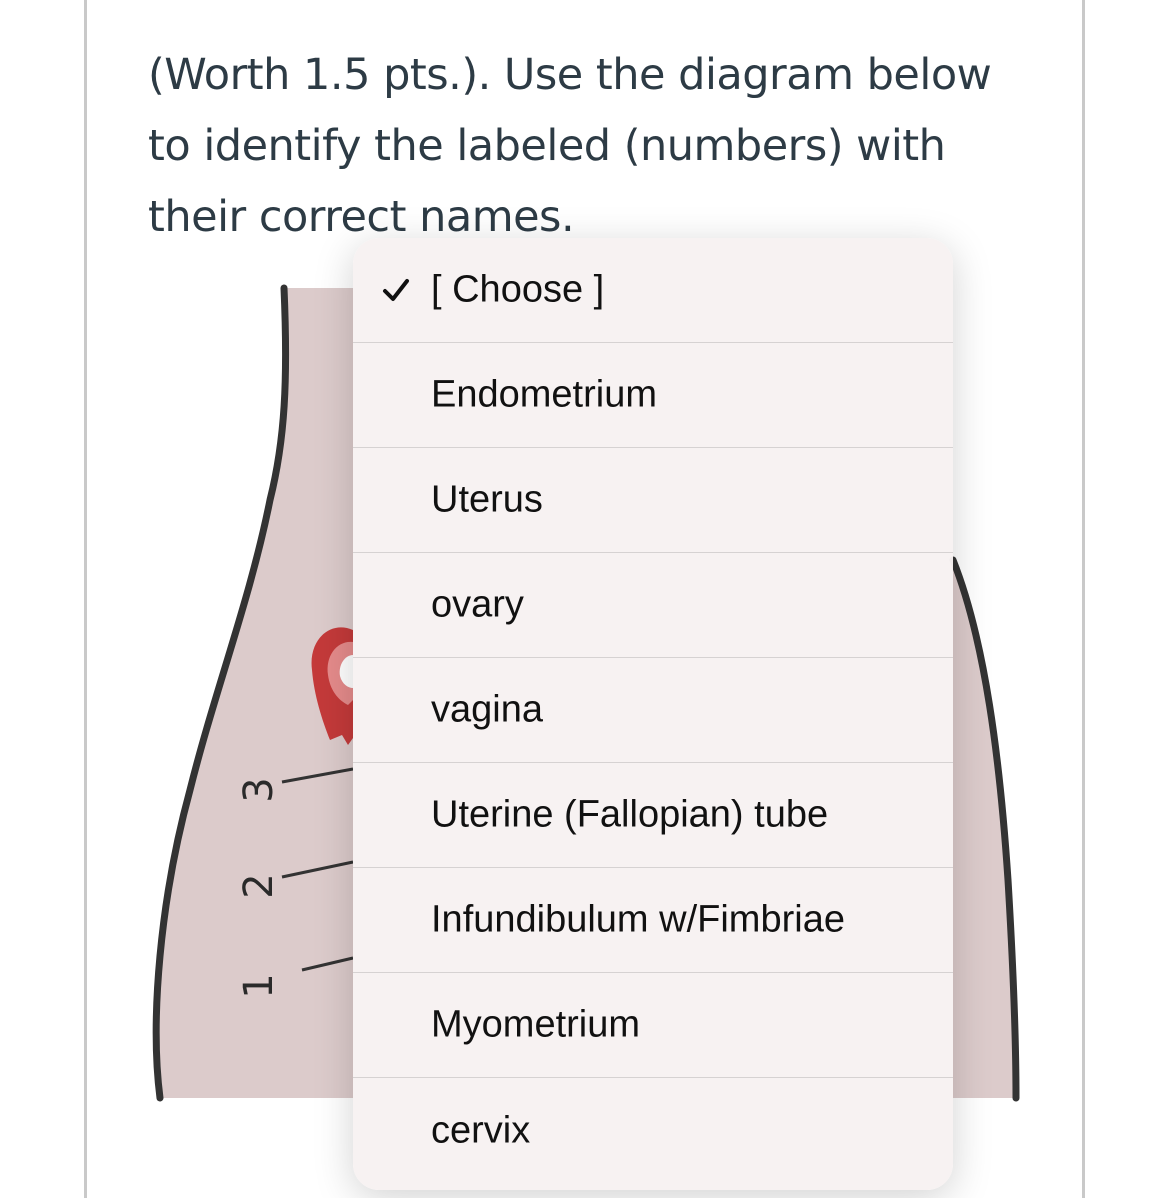 The image size is (1170, 1198). I want to click on dropdown-option-label: Myometrium, so click(536, 1024).